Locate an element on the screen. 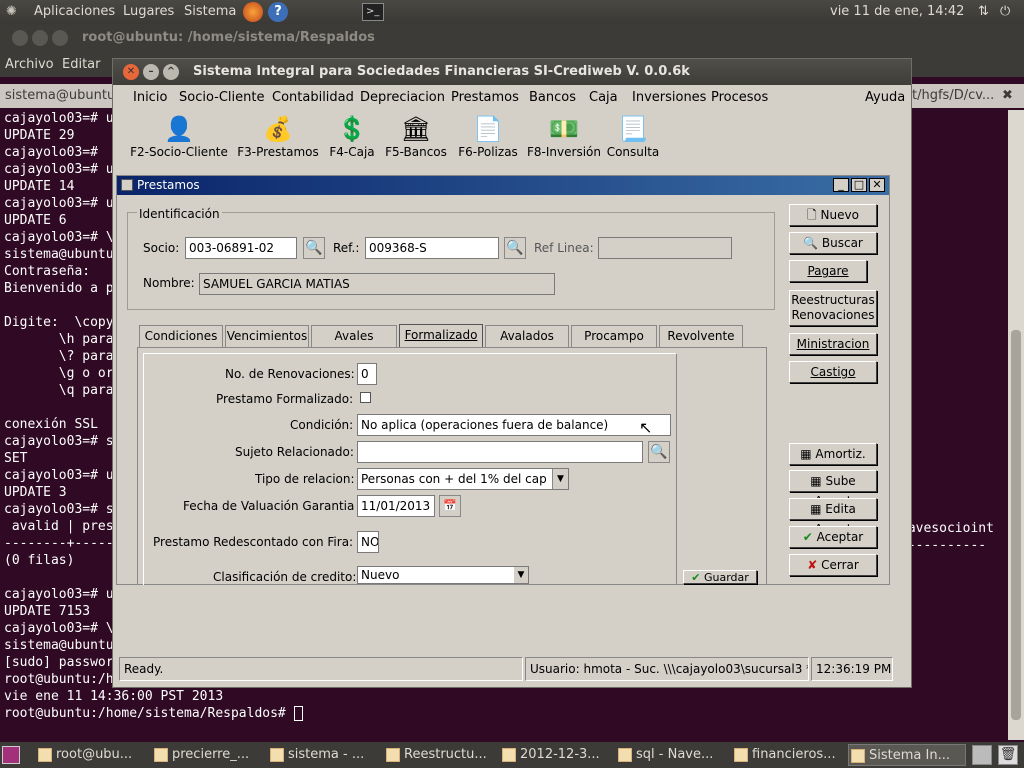 Image resolution: width=1024 pixels, height=768 pixels. applications-menu: Aplicaciones is located at coordinates (74, 12).